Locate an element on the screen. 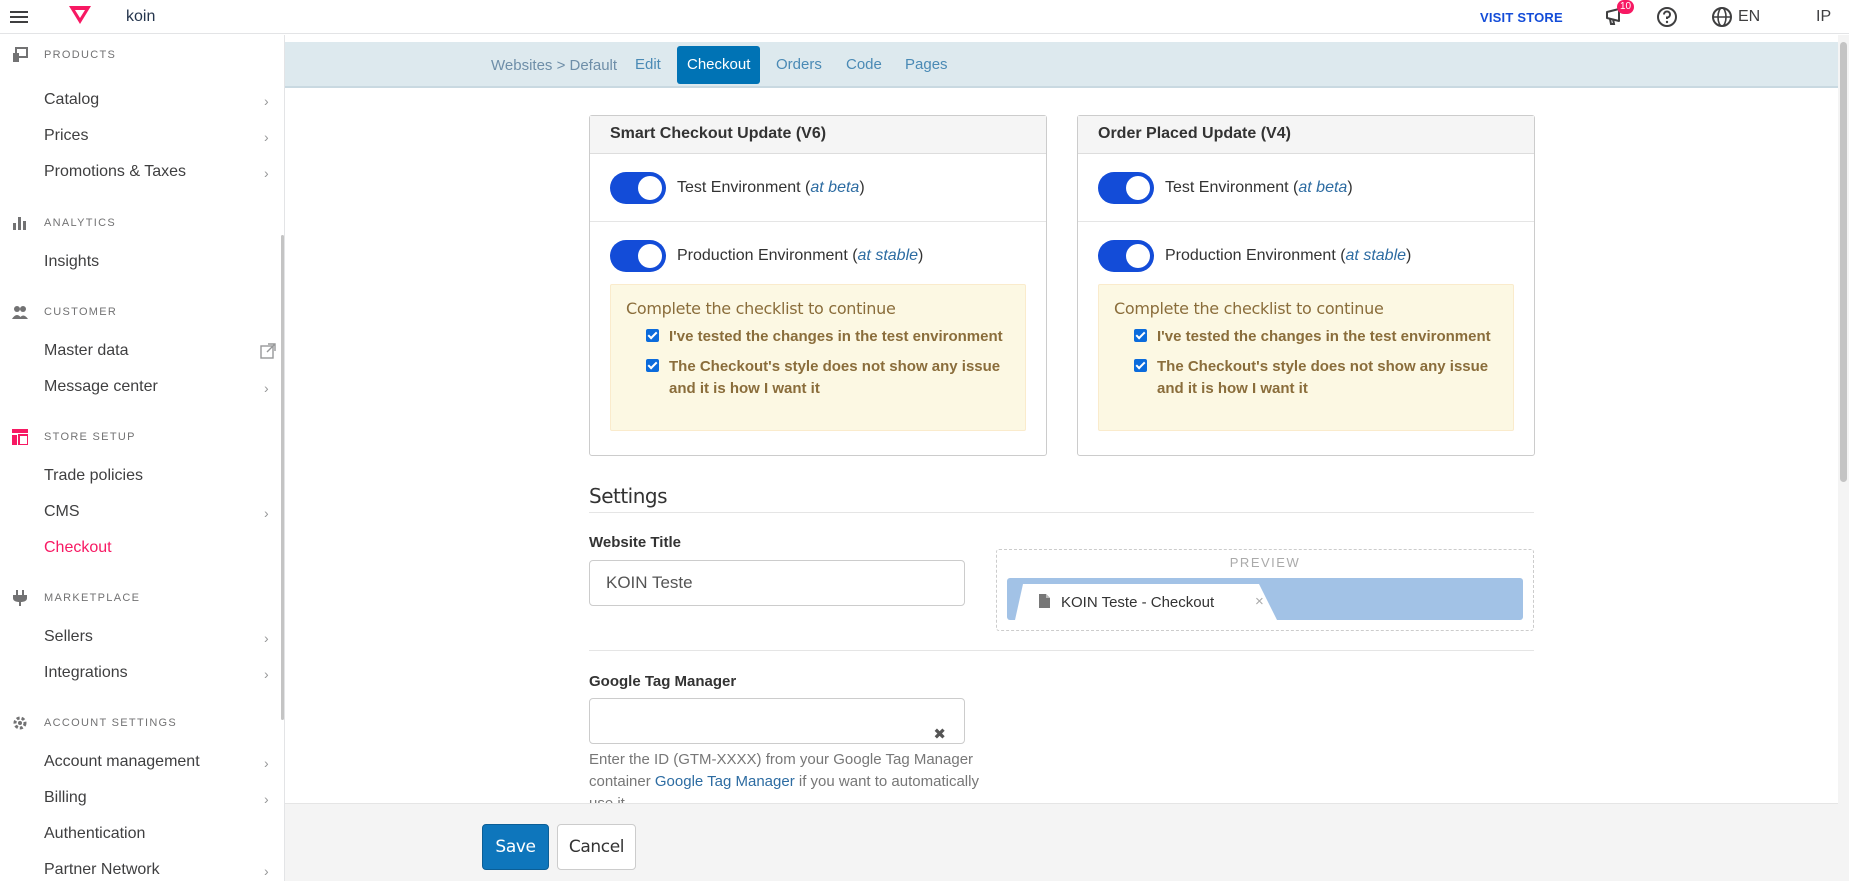 The width and height of the screenshot is (1849, 881). close-icon: × is located at coordinates (1259, 601).